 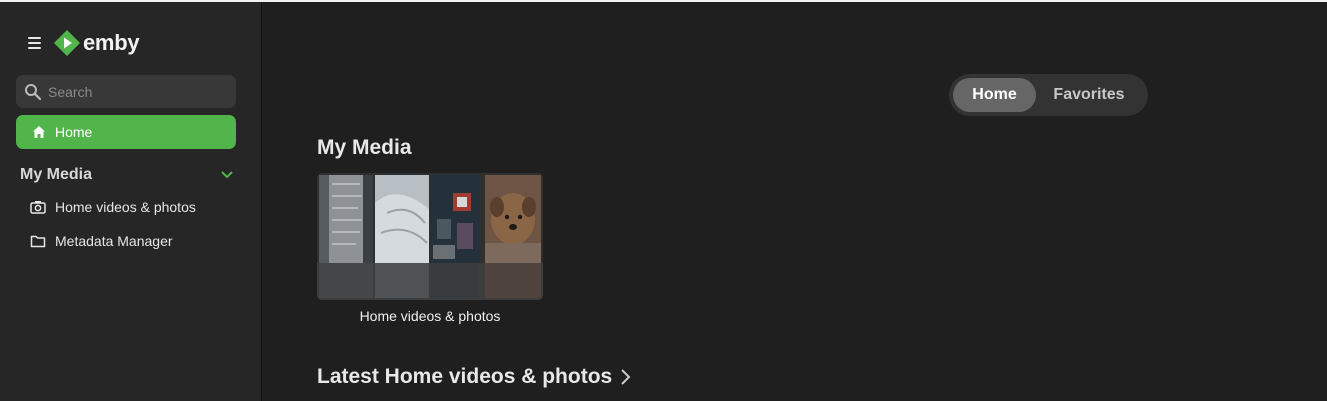 I want to click on chevron-right-icon, so click(x=626, y=377).